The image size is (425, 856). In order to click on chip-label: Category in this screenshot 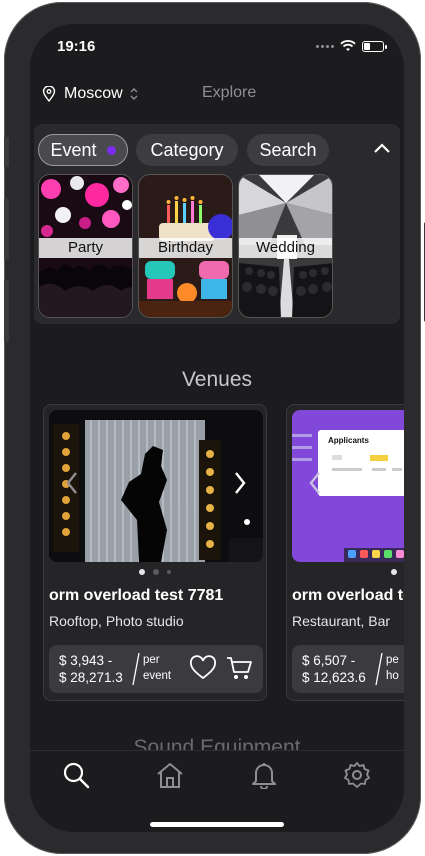, I will do `click(187, 149)`.